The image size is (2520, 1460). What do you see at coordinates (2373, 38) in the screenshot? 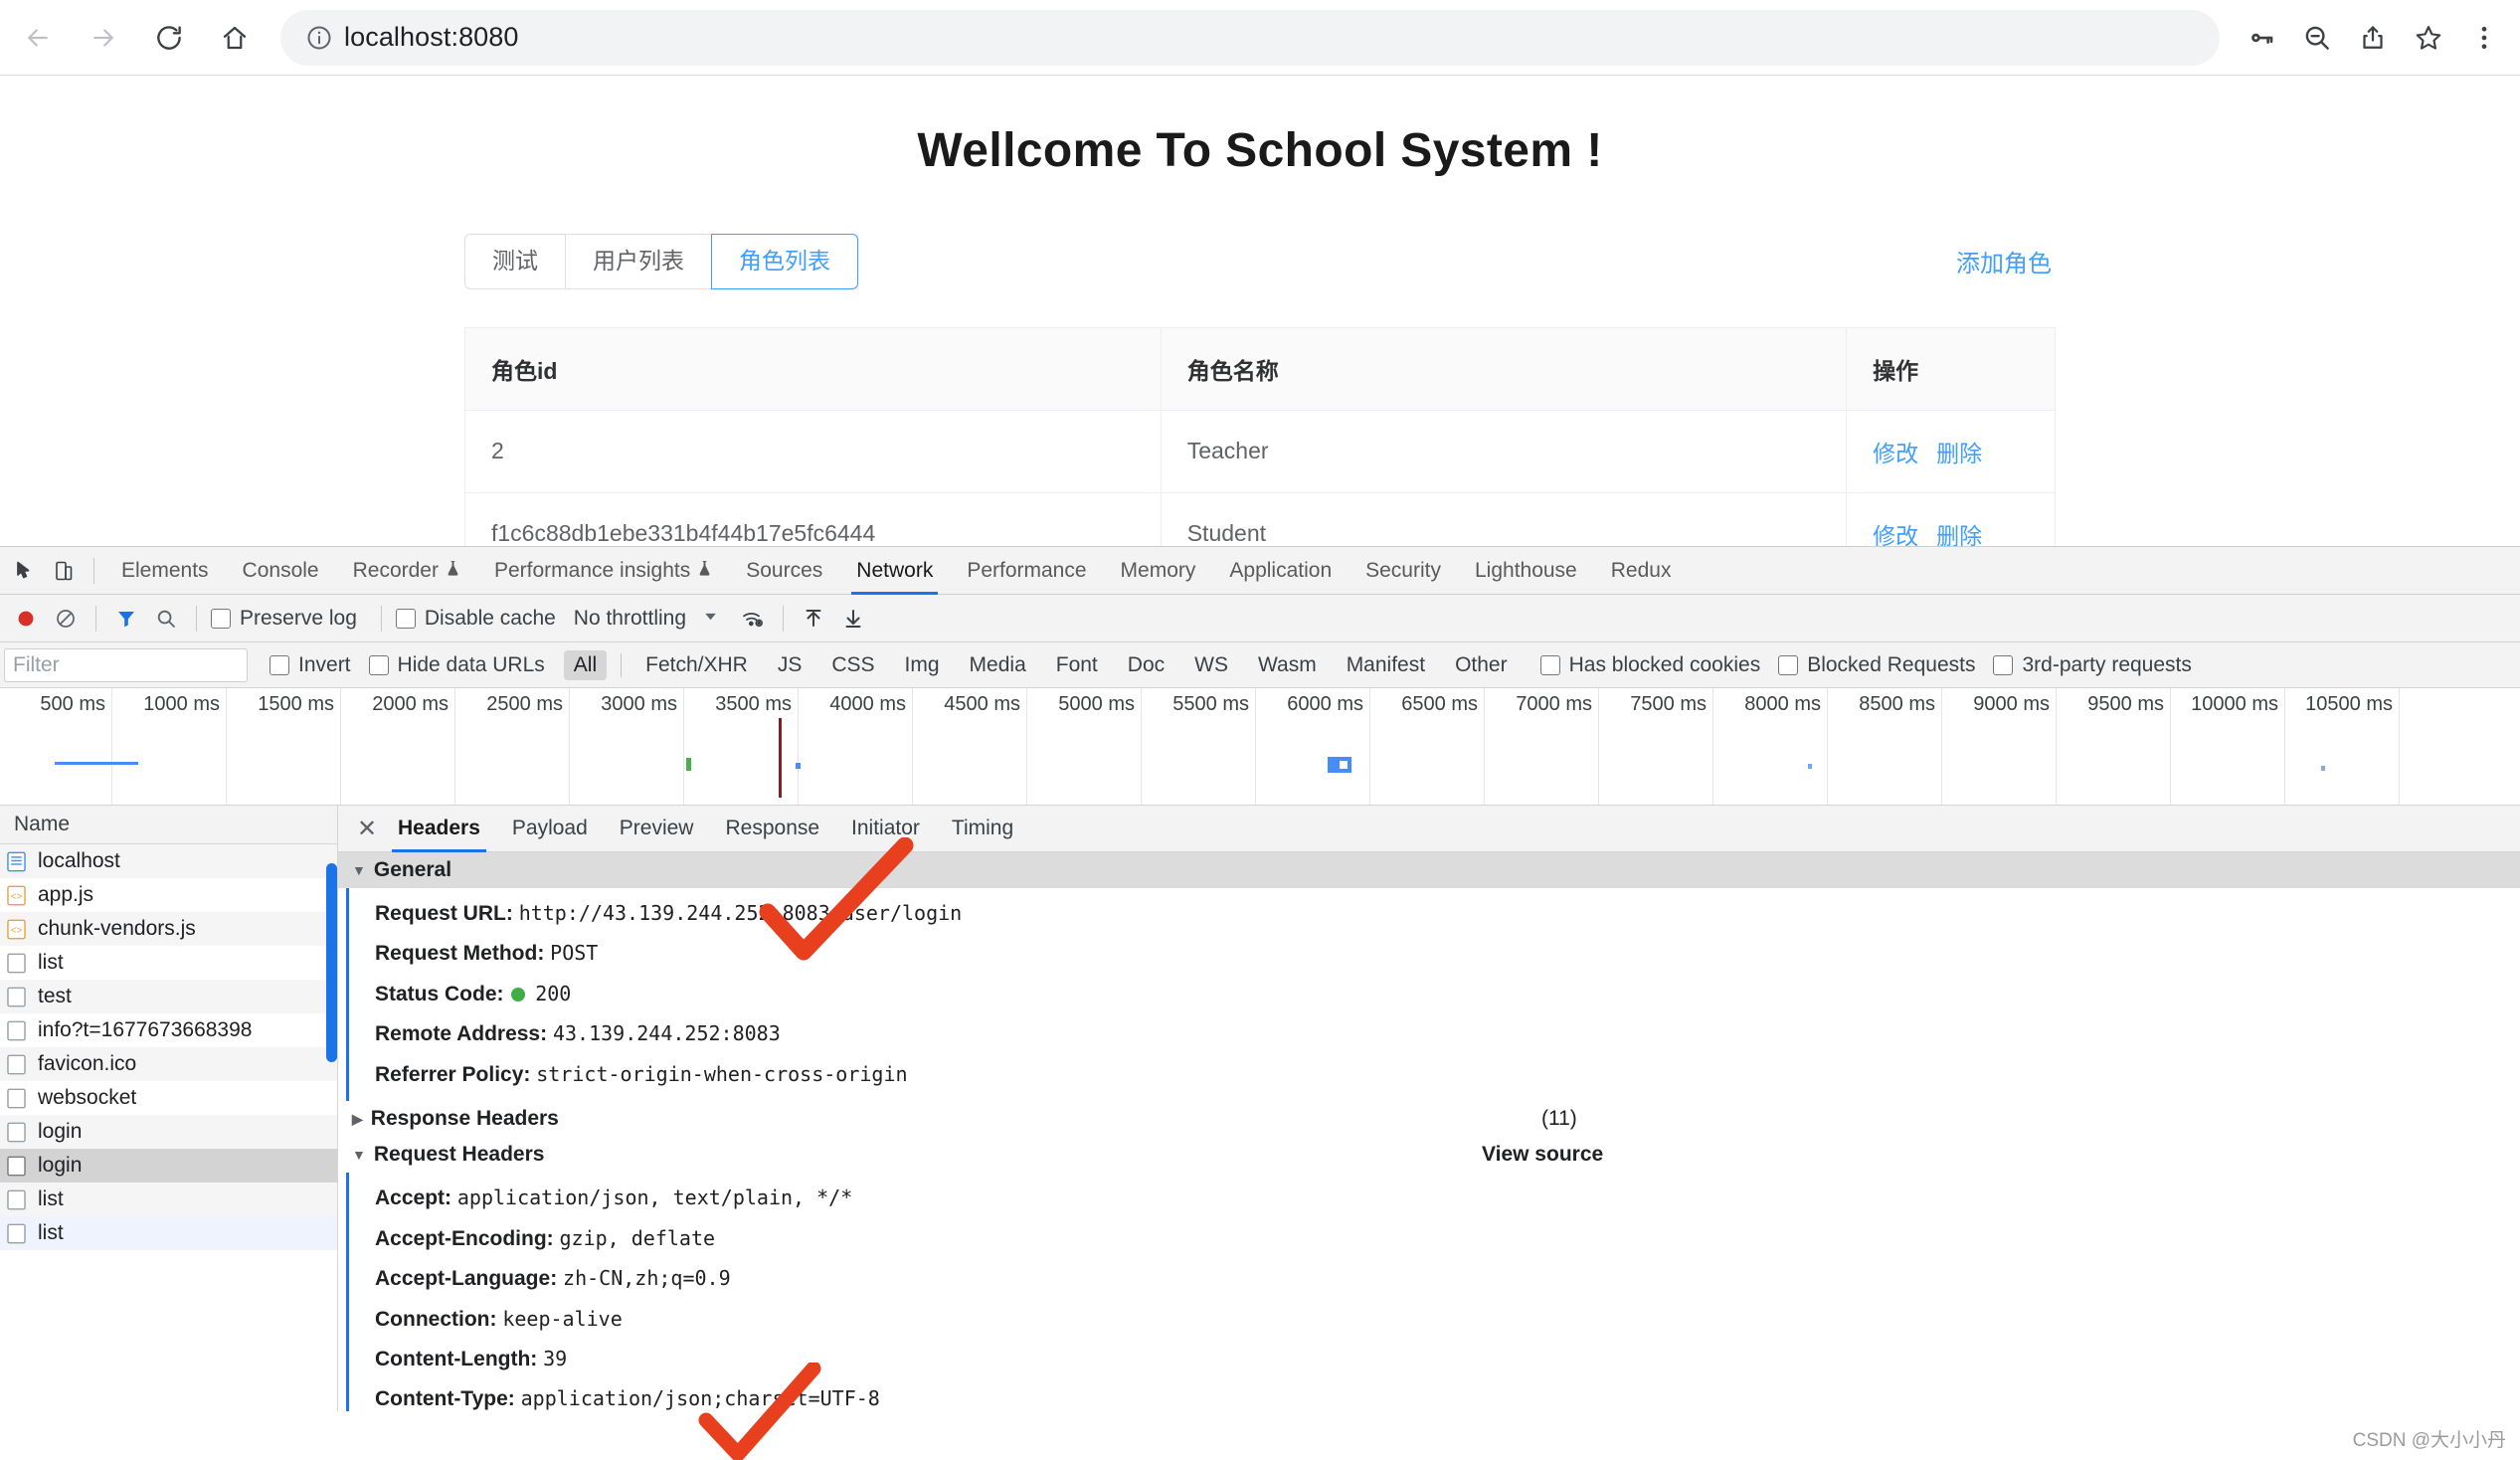
I see `share-icon` at bounding box center [2373, 38].